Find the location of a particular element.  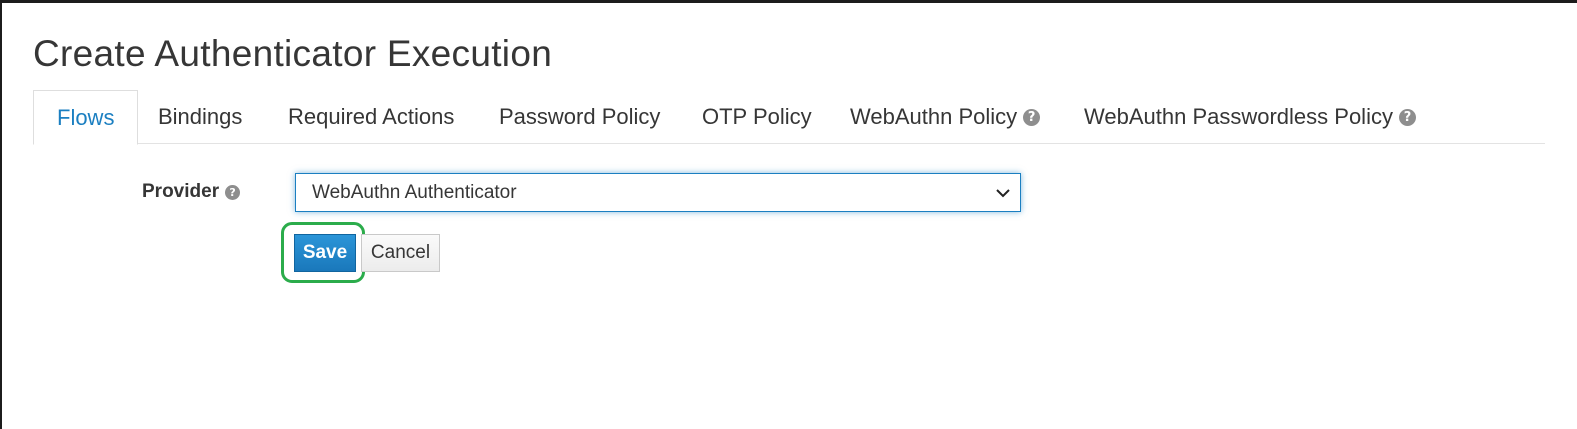

tab-label: Flows is located at coordinates (86, 117).